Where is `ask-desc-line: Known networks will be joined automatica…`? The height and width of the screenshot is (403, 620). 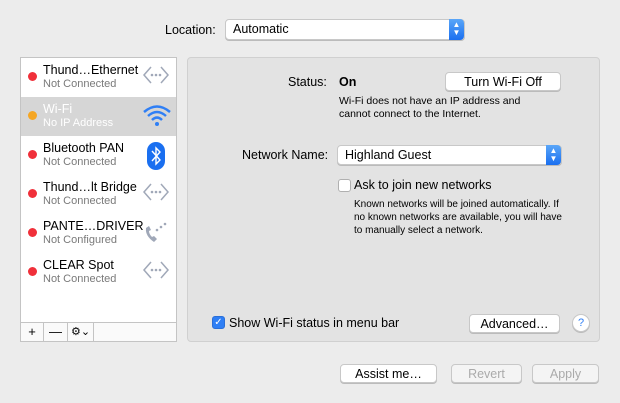 ask-desc-line: Known networks will be joined automatica… is located at coordinates (456, 204).